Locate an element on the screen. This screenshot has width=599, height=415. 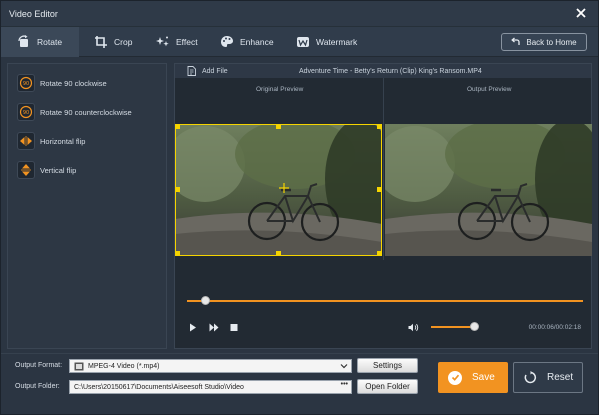
flip-vertical-icon is located at coordinates (26, 170).